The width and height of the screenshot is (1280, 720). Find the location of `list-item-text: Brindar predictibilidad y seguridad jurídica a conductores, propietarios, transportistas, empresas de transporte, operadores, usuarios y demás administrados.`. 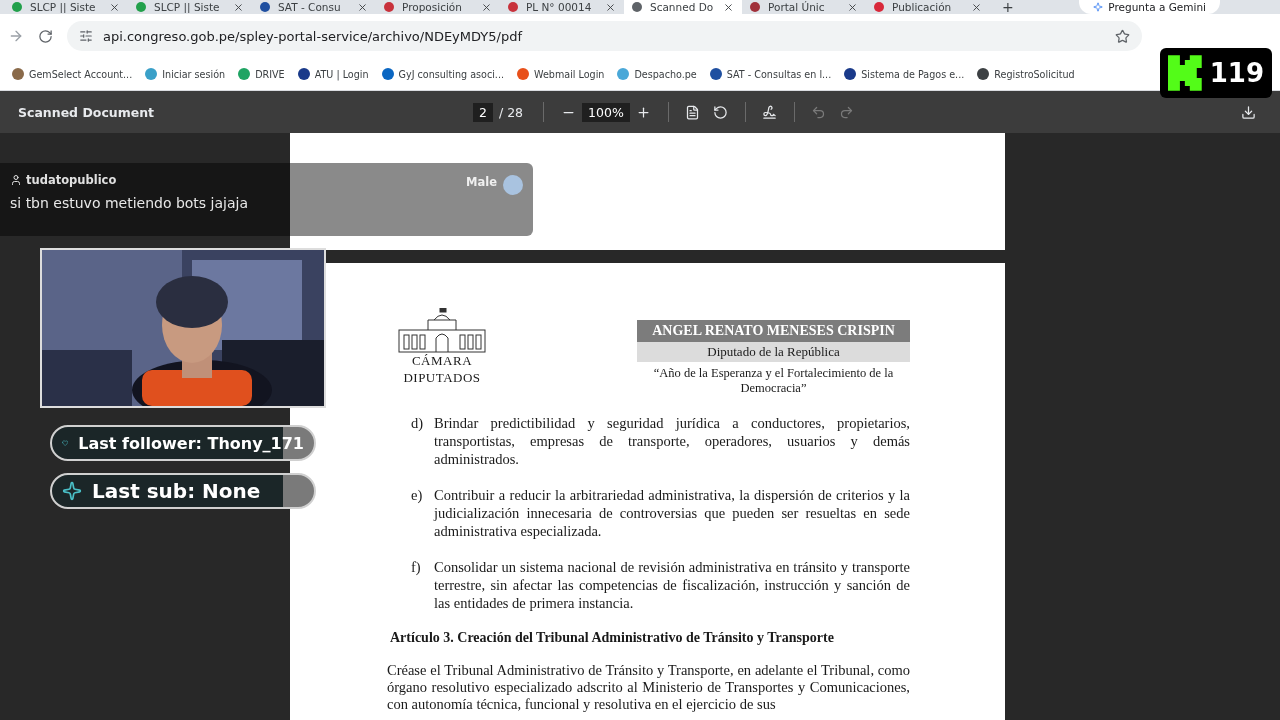

list-item-text: Brindar predictibilidad y seguridad jurídica a conductores, propietarios, transportistas, empresas de transporte, operadores, usuarios y demás administrados. is located at coordinates (672, 441).